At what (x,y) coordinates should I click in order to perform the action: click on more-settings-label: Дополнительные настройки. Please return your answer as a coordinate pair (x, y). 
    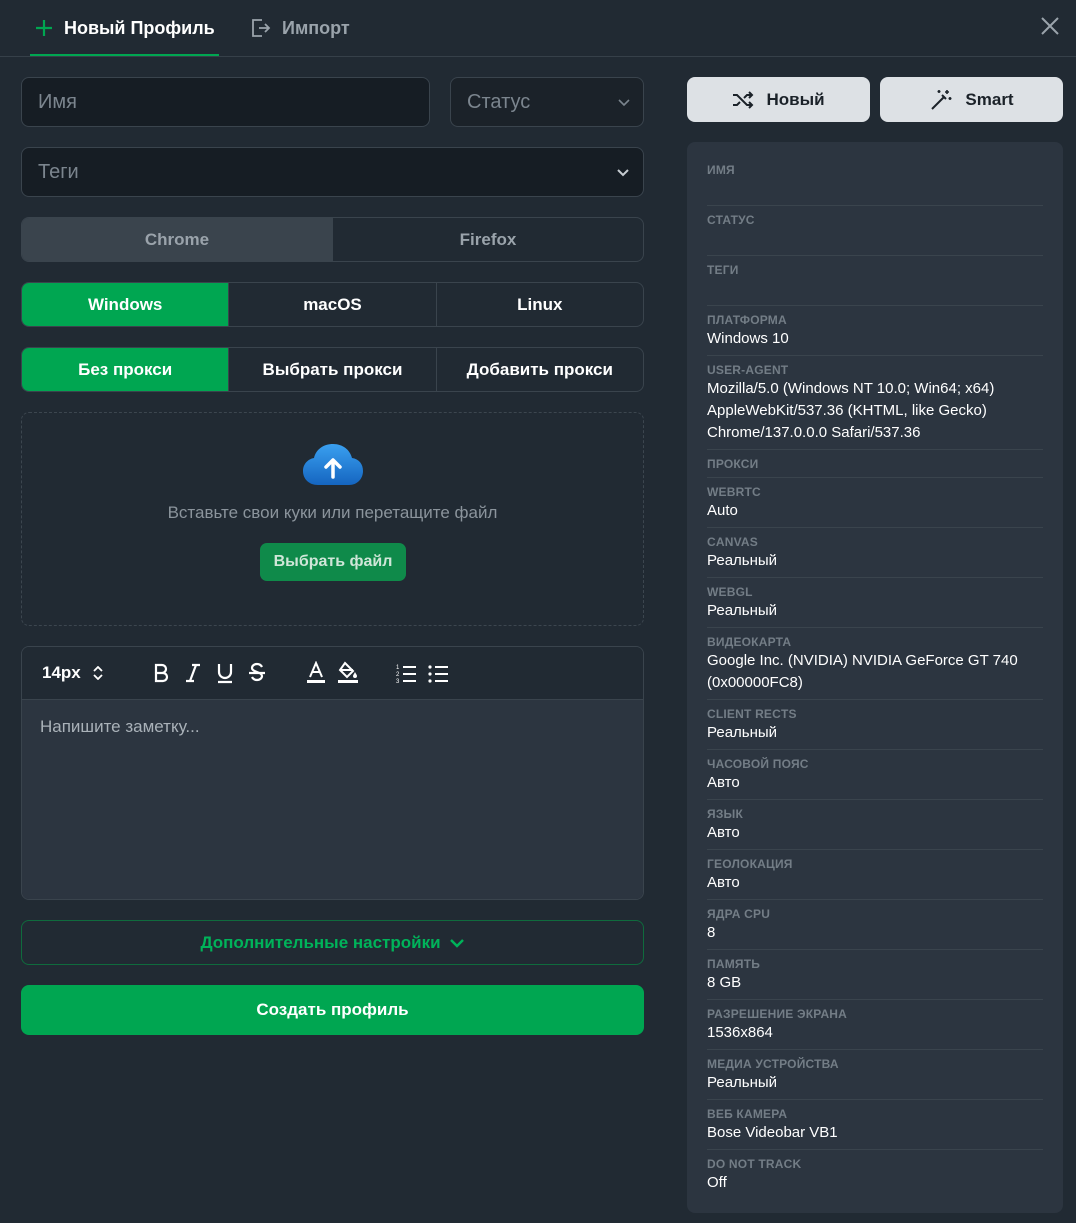
    Looking at the image, I should click on (320, 942).